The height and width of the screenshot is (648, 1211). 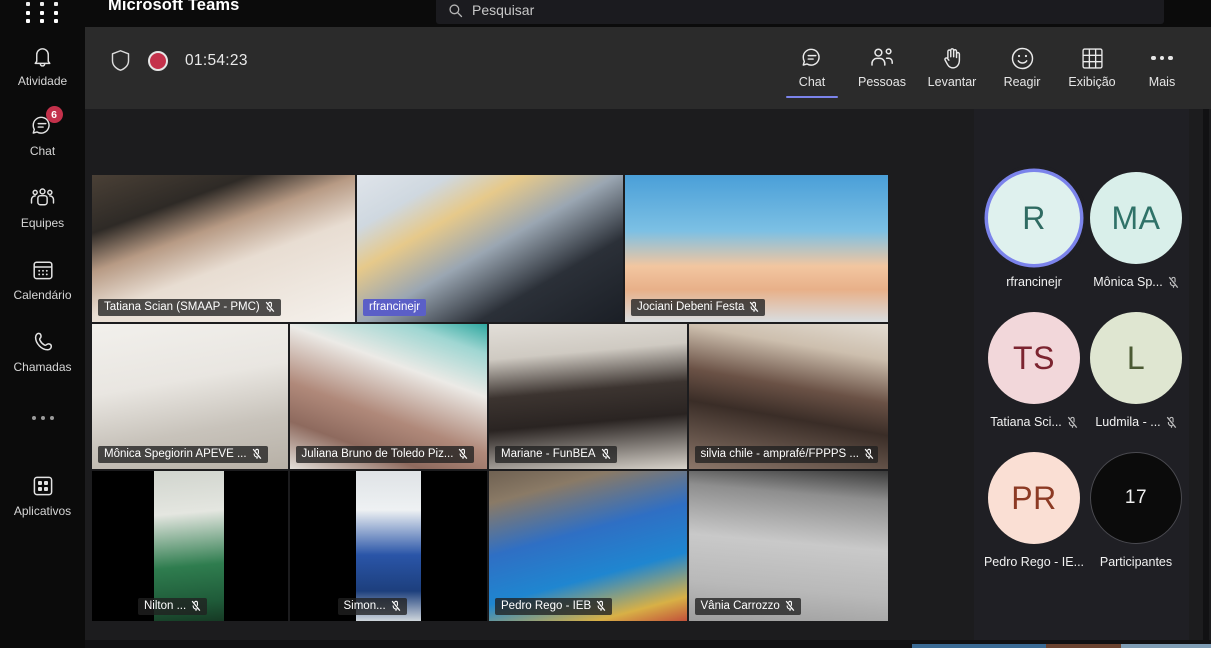 I want to click on avatar-initials: L, so click(x=1136, y=357).